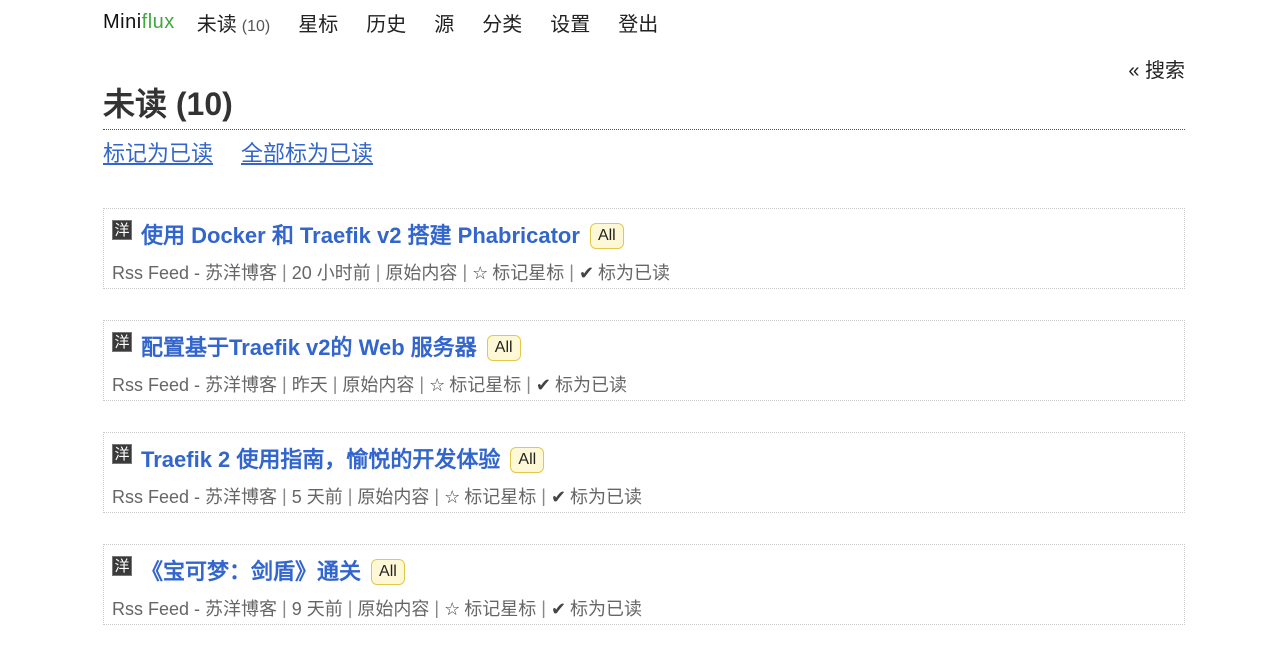 The height and width of the screenshot is (654, 1280). I want to click on logo: Mini flux, so click(139, 22).